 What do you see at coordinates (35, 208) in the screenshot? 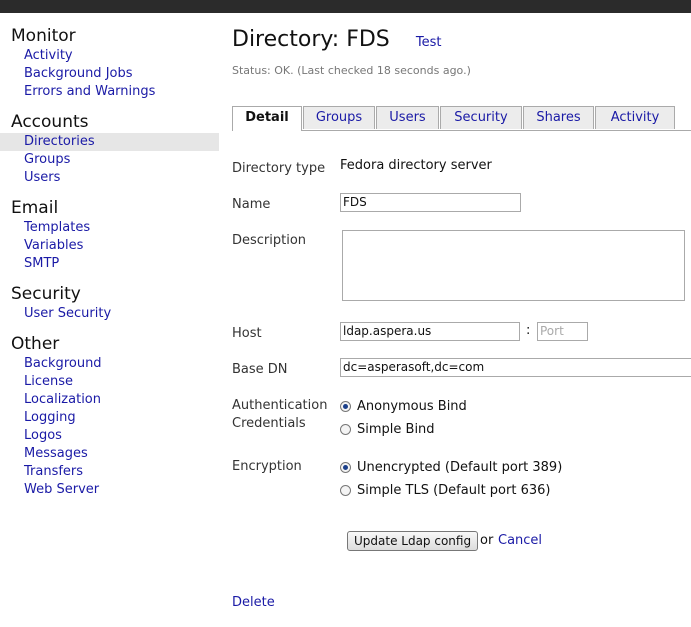
I see `sidebar-section-email: Email` at bounding box center [35, 208].